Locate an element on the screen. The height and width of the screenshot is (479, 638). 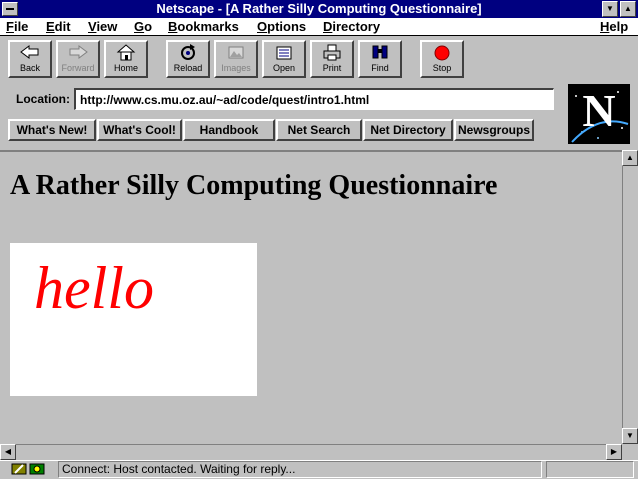
images-label: Images is located at coordinates (236, 68).